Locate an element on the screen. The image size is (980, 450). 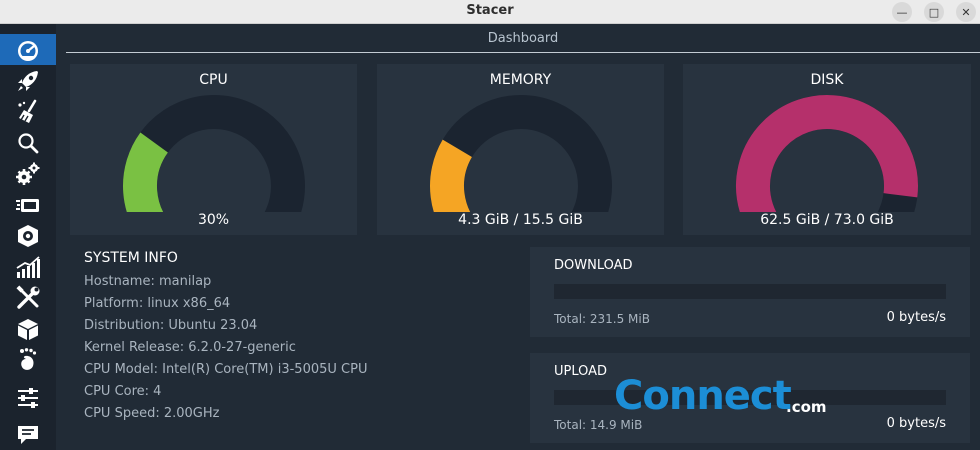
download-total: Total: 231.5 MiB is located at coordinates (602, 319).